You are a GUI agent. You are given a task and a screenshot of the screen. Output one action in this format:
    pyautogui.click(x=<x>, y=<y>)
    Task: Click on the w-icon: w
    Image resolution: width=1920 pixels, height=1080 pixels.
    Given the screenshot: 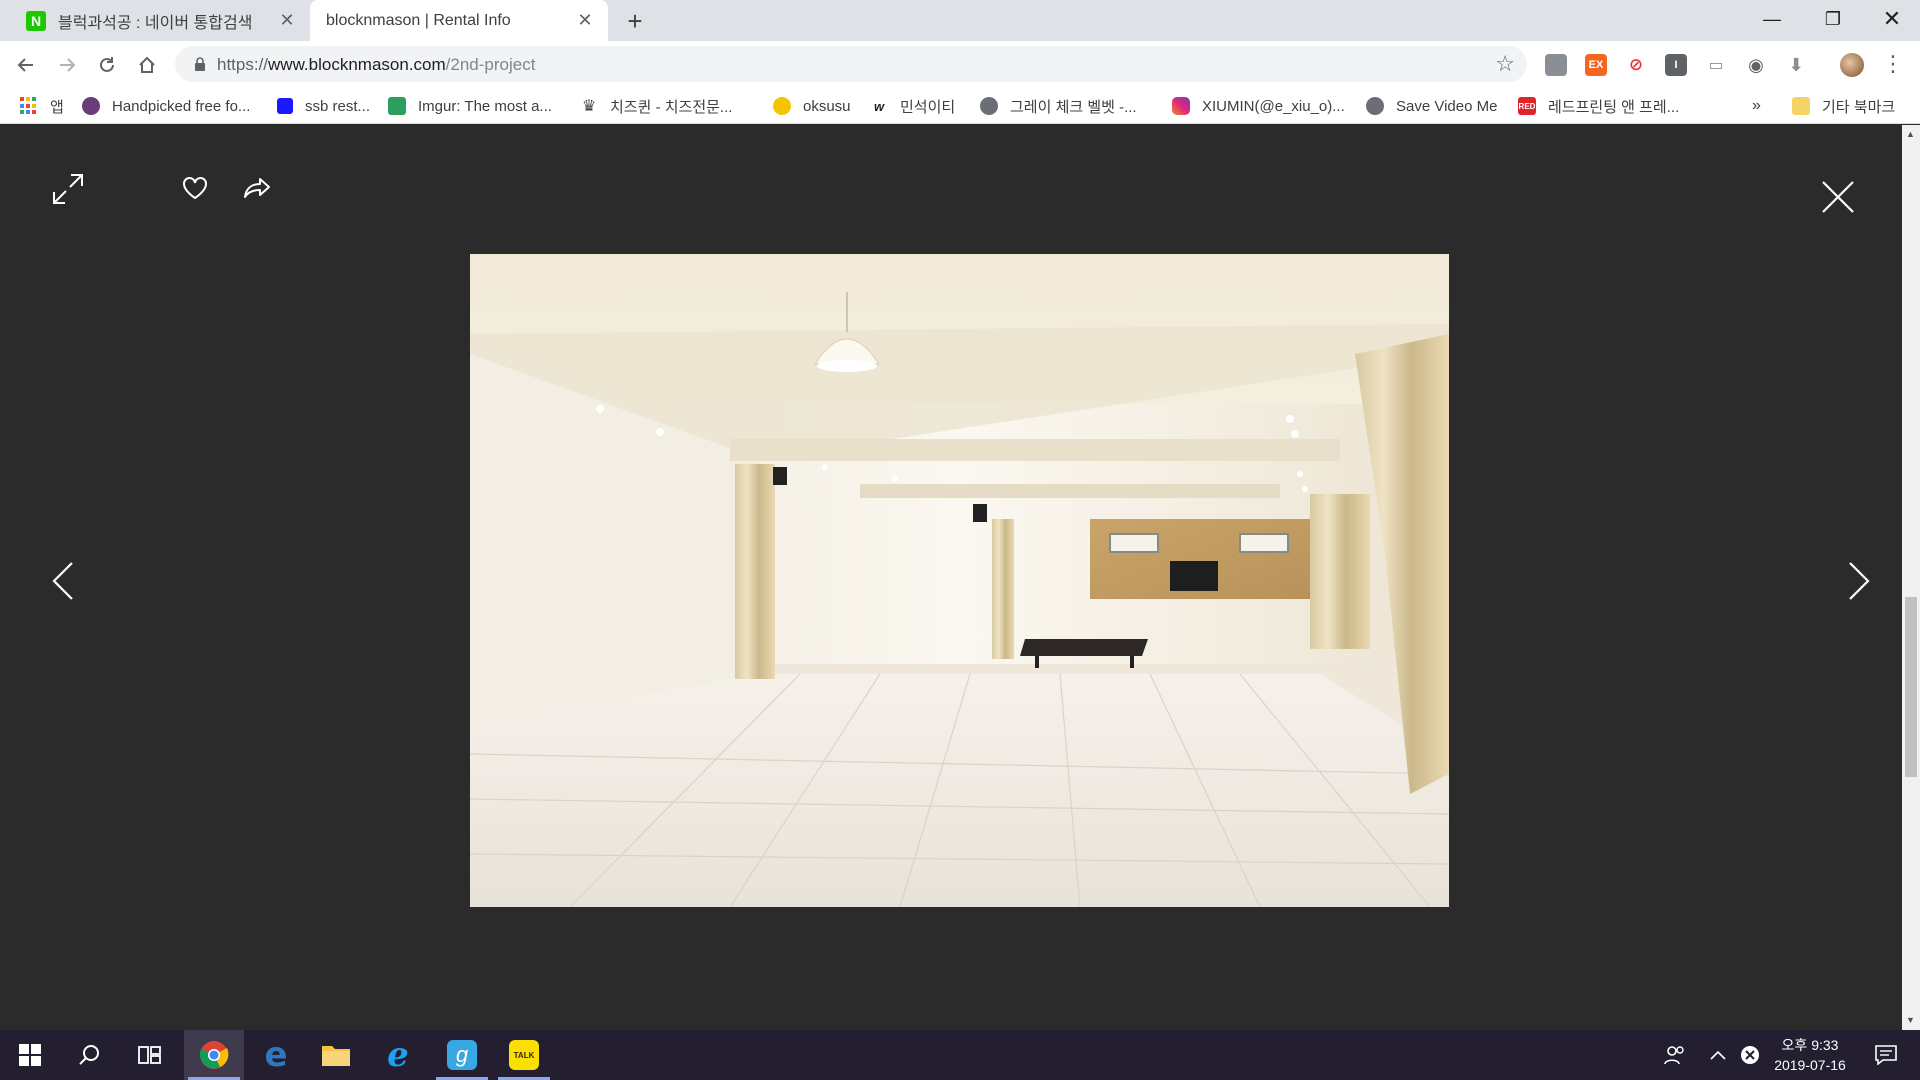 What is the action you would take?
    pyautogui.click(x=879, y=106)
    